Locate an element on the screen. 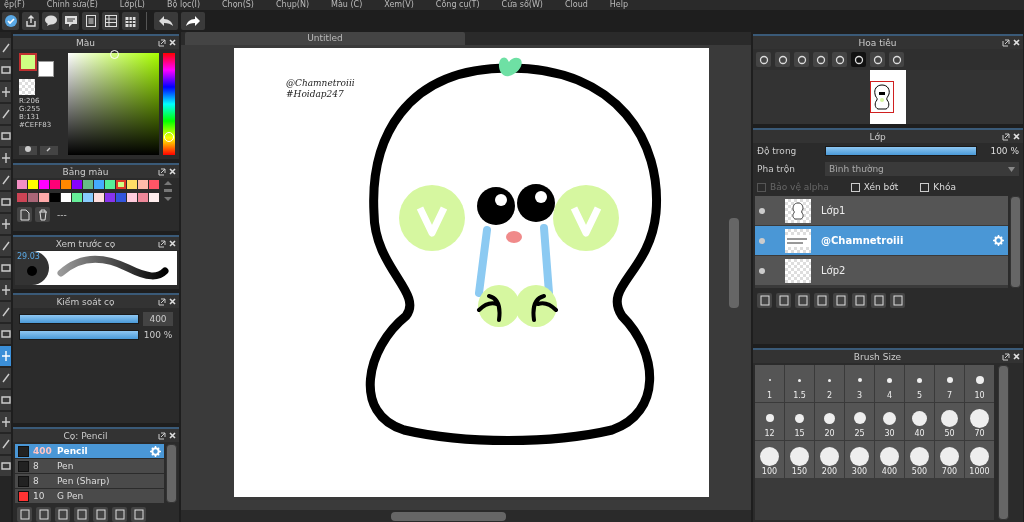 This screenshot has width=1024, height=522. brush-size-option: 4 is located at coordinates (889, 383).